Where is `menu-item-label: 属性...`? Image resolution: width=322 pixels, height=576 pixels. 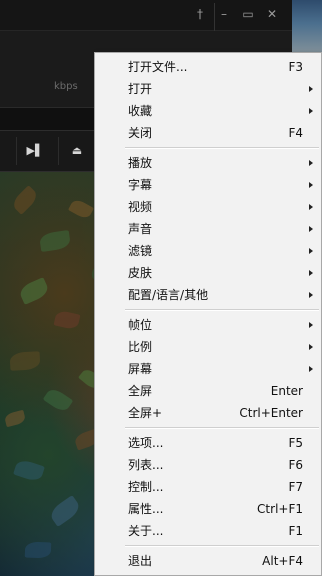
menu-item-label: 属性... is located at coordinates (146, 509).